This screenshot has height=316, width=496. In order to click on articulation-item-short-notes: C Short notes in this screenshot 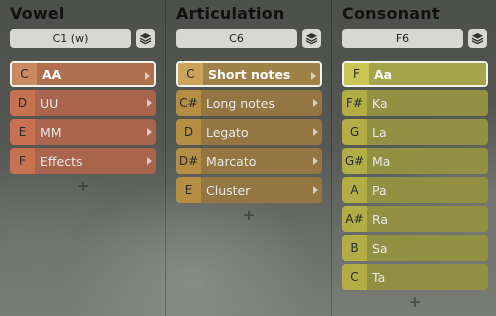, I will do `click(249, 74)`.